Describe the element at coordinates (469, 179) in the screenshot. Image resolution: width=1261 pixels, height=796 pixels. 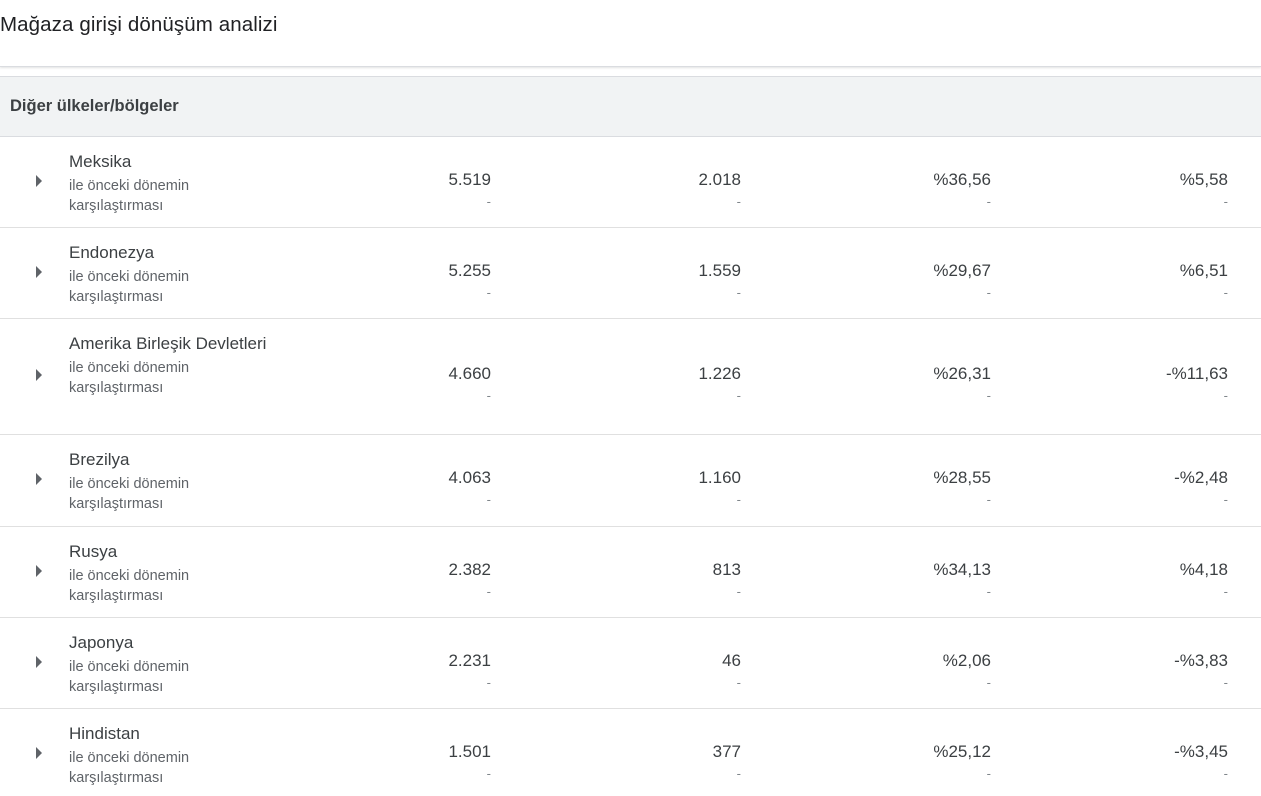
I see `metric-value: 5.519` at that location.